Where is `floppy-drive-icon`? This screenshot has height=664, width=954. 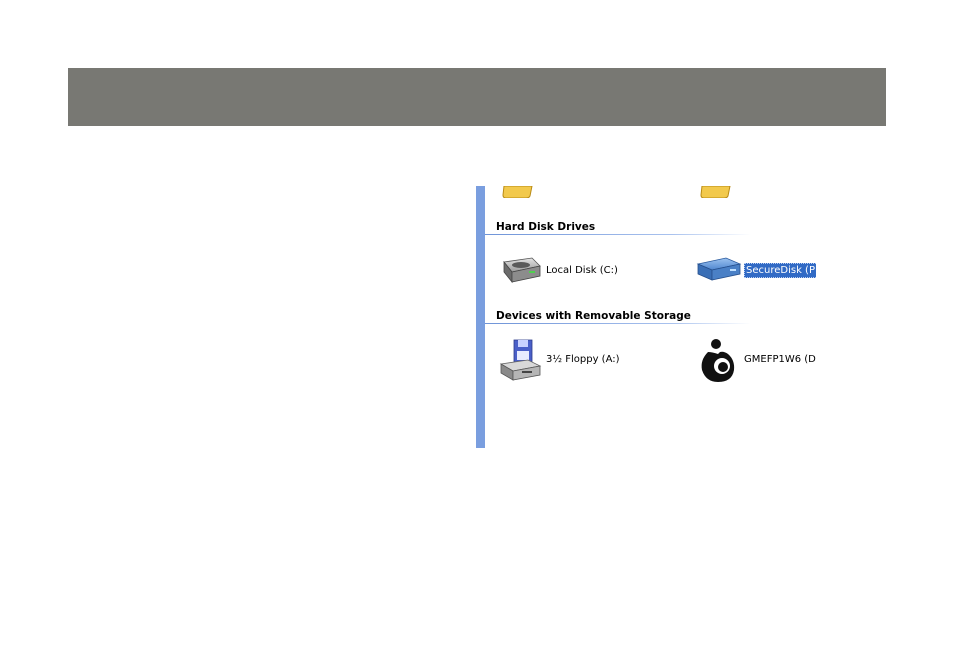 floppy-drive-icon is located at coordinates (520, 360).